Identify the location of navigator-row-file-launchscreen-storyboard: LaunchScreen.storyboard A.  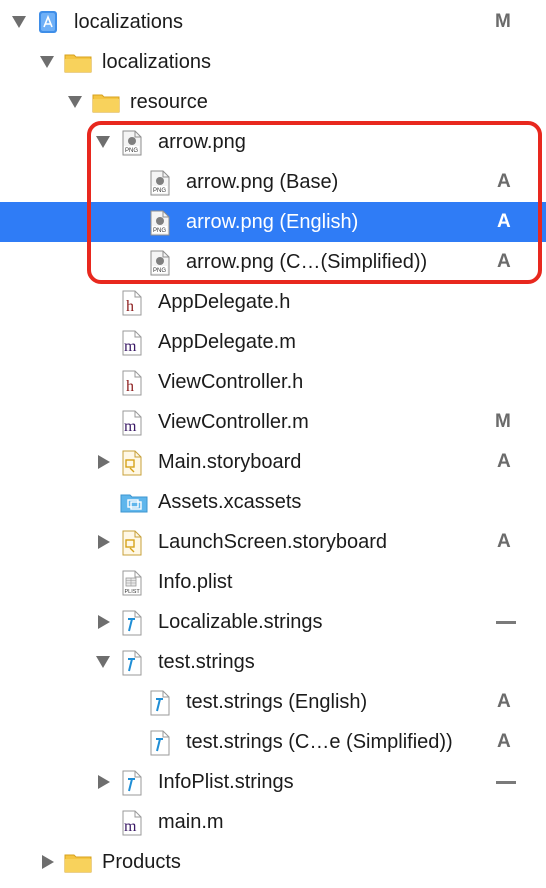
(273, 542).